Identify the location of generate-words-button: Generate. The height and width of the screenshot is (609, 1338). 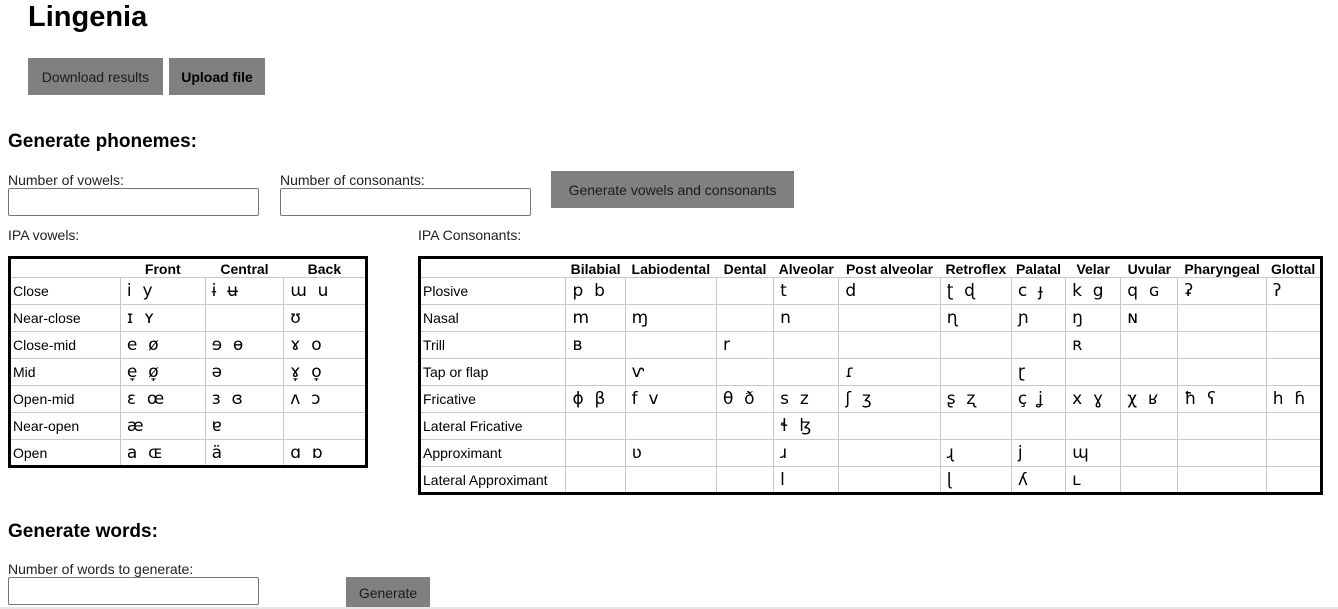
(388, 593).